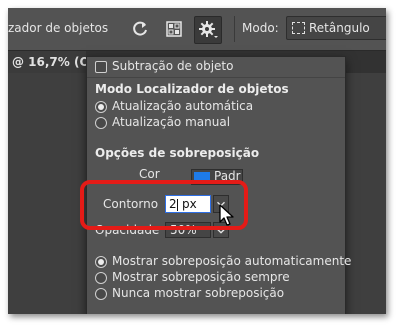 The width and height of the screenshot is (400, 329). Describe the element at coordinates (298, 28) in the screenshot. I see `rectangle-marquee-icon` at that location.